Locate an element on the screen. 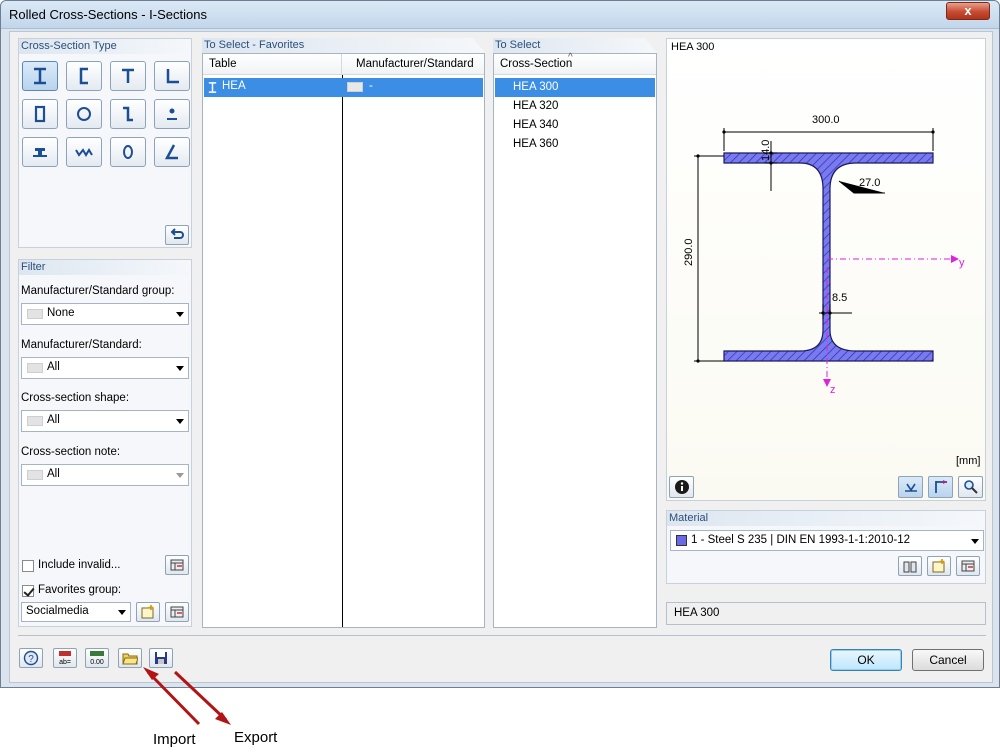 The height and width of the screenshot is (755, 1000). reset-type-button is located at coordinates (177, 235).